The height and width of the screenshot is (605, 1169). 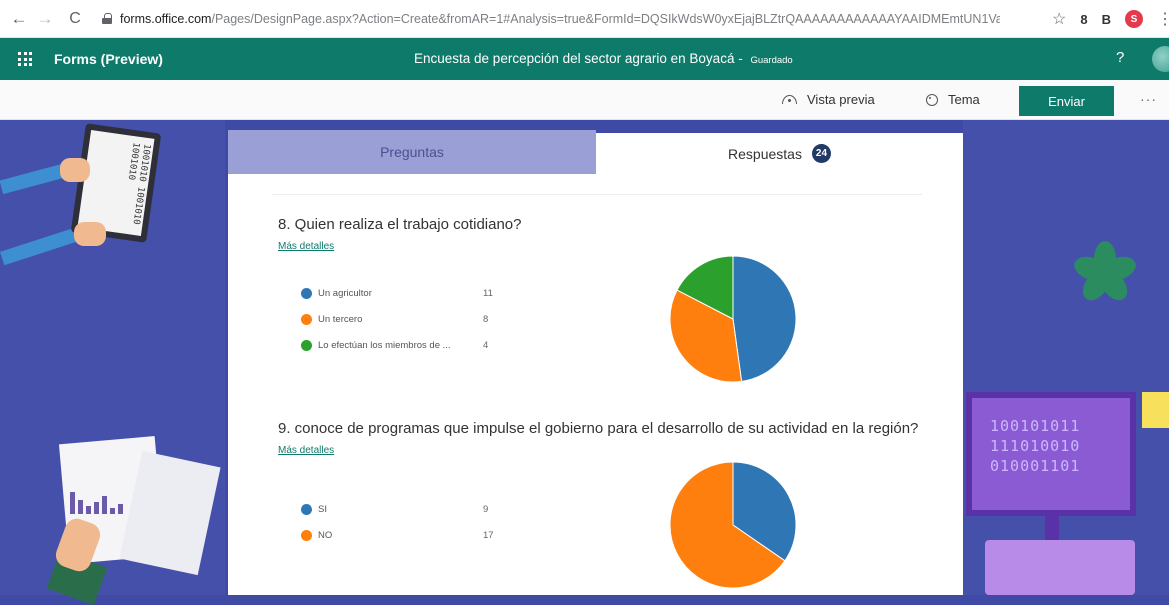 What do you see at coordinates (1105, 273) in the screenshot?
I see `plant-illustration` at bounding box center [1105, 273].